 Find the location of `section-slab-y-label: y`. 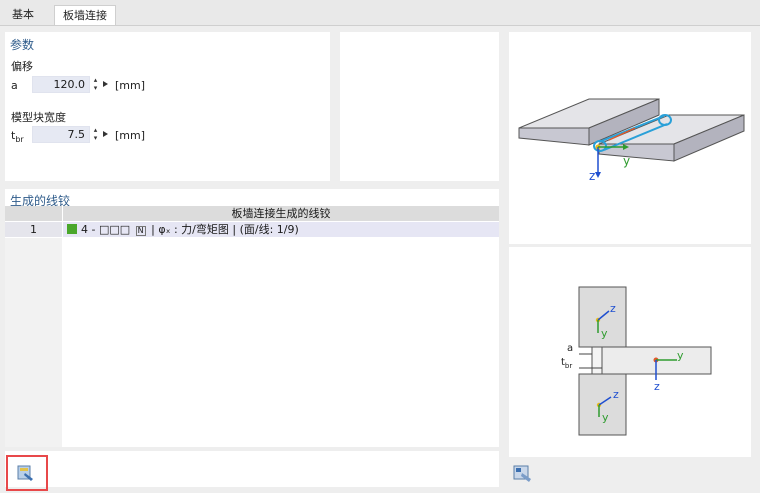

section-slab-y-label: y is located at coordinates (680, 355).